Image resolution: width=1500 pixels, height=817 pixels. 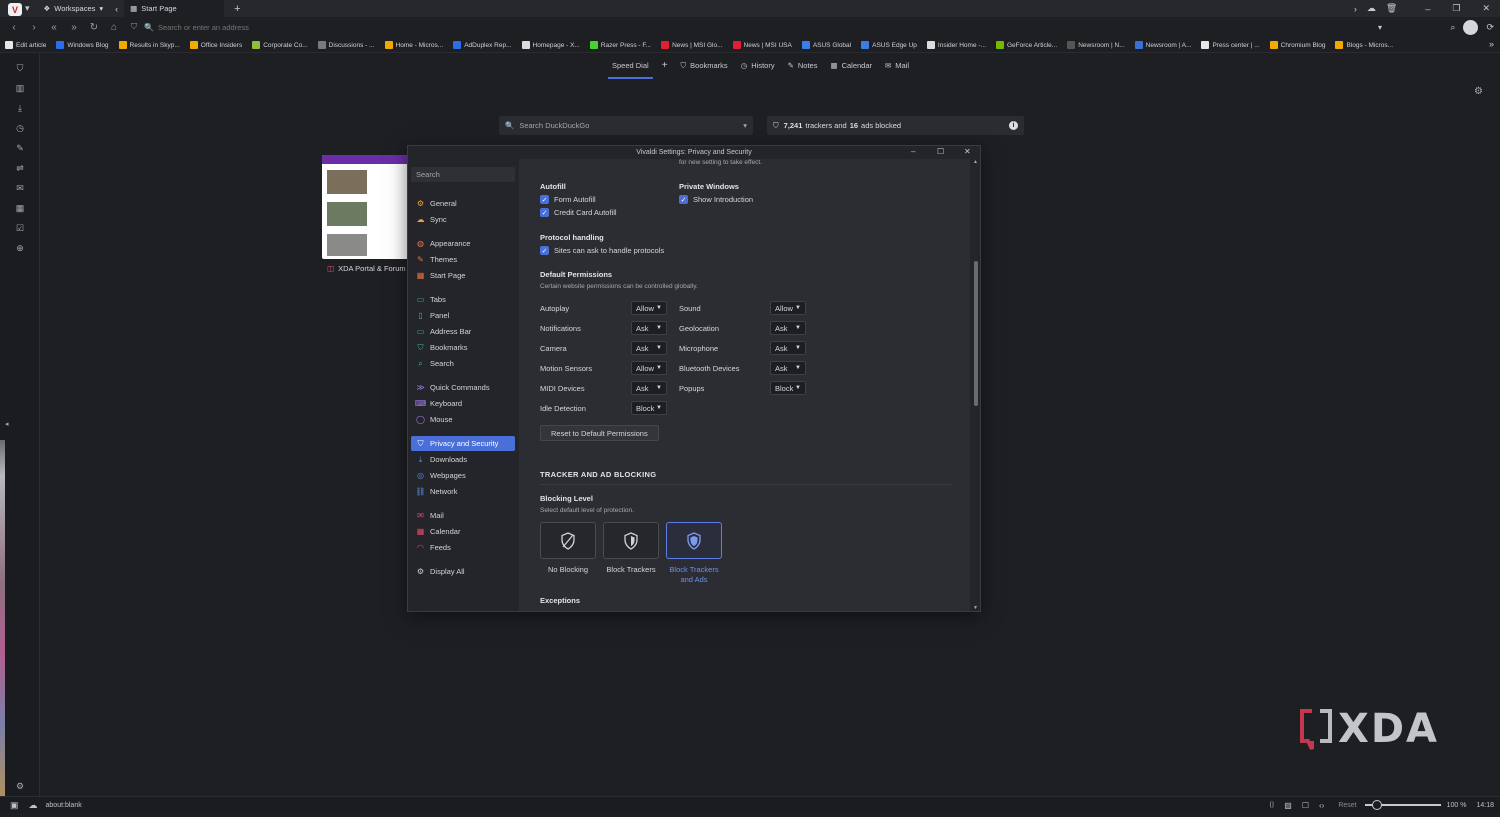 I want to click on tab-mail: ✉ Mail, so click(x=897, y=65).